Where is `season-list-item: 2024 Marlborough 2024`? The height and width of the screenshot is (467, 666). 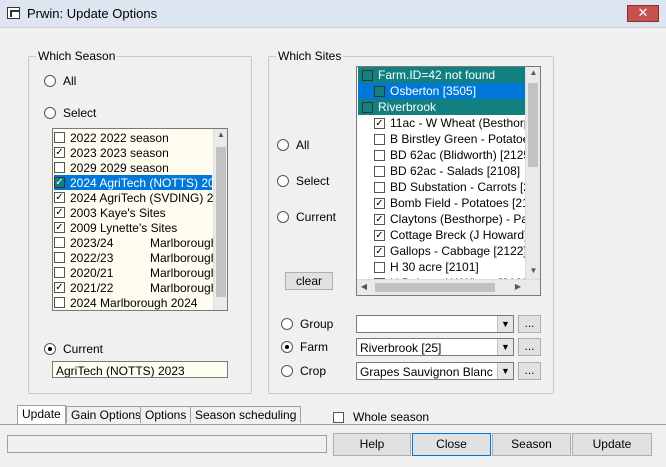 season-list-item: 2024 Marlborough 2024 is located at coordinates (133, 302).